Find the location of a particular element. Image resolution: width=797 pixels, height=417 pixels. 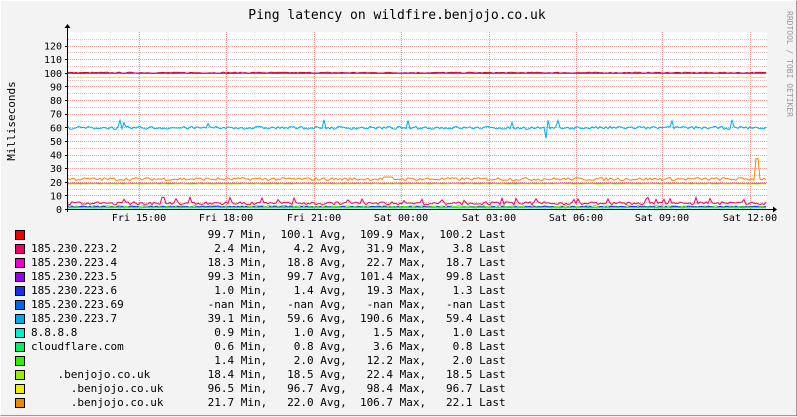

legend-stats: -nan Min, -nan Avg, -nan Max, -nan Last is located at coordinates (353, 305).